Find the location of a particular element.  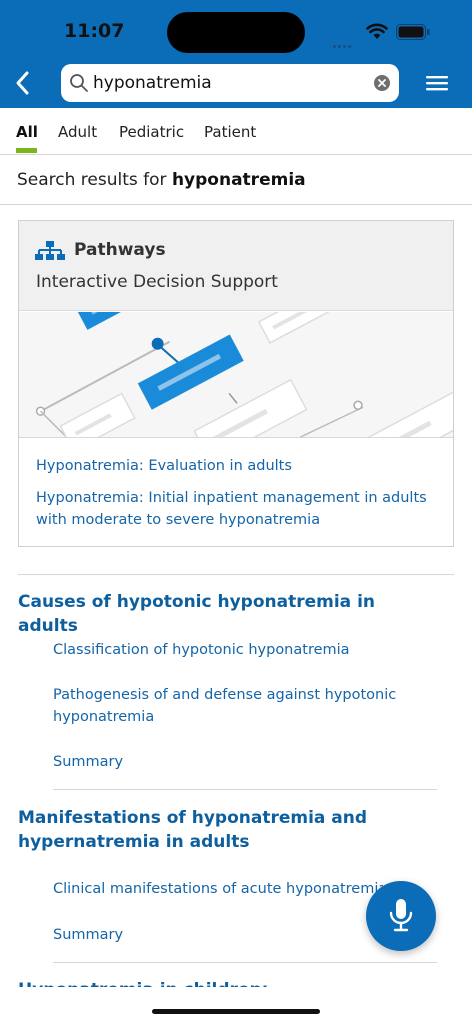

results-heading: Search results for hyponatremia is located at coordinates (161, 180).